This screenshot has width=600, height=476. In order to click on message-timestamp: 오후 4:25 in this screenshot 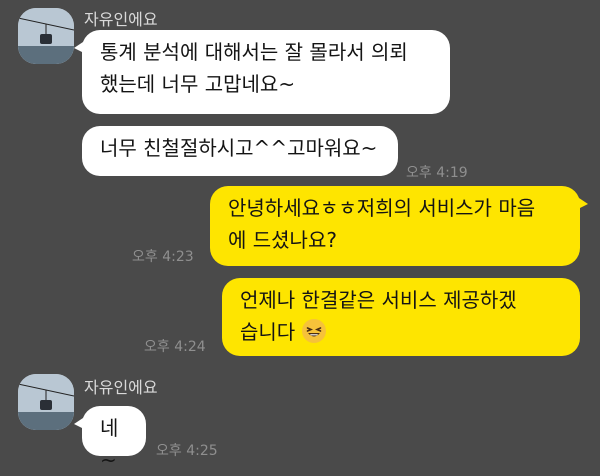, I will do `click(187, 451)`.